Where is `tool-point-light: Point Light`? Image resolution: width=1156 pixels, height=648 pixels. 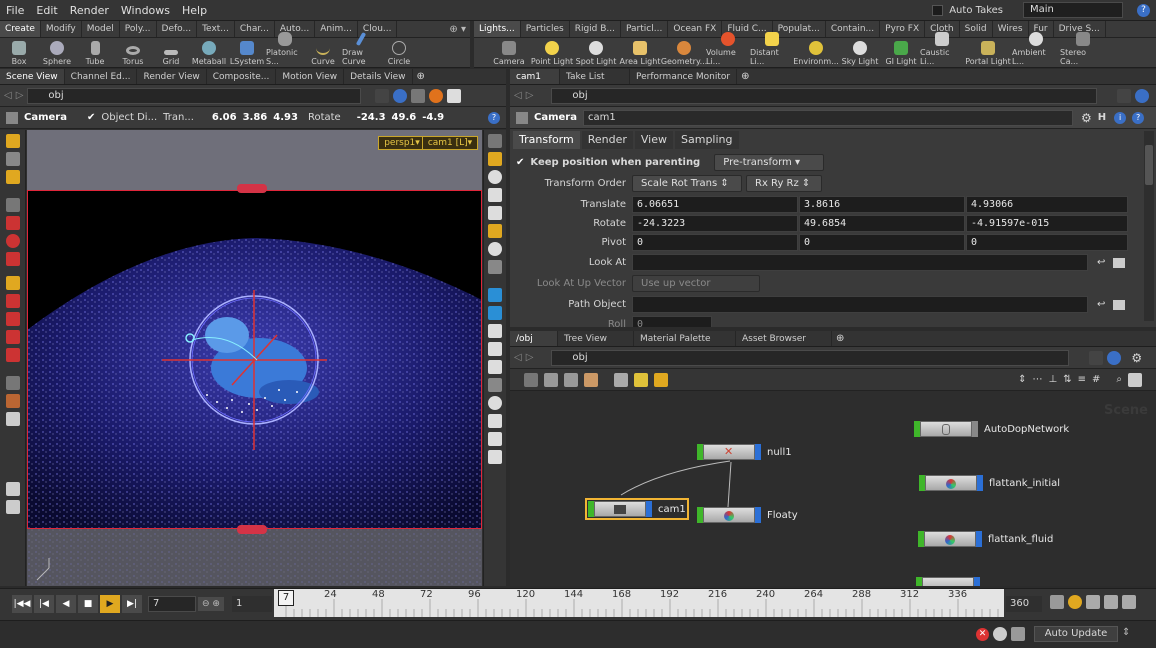
tool-point-light: Point Light is located at coordinates (552, 54).